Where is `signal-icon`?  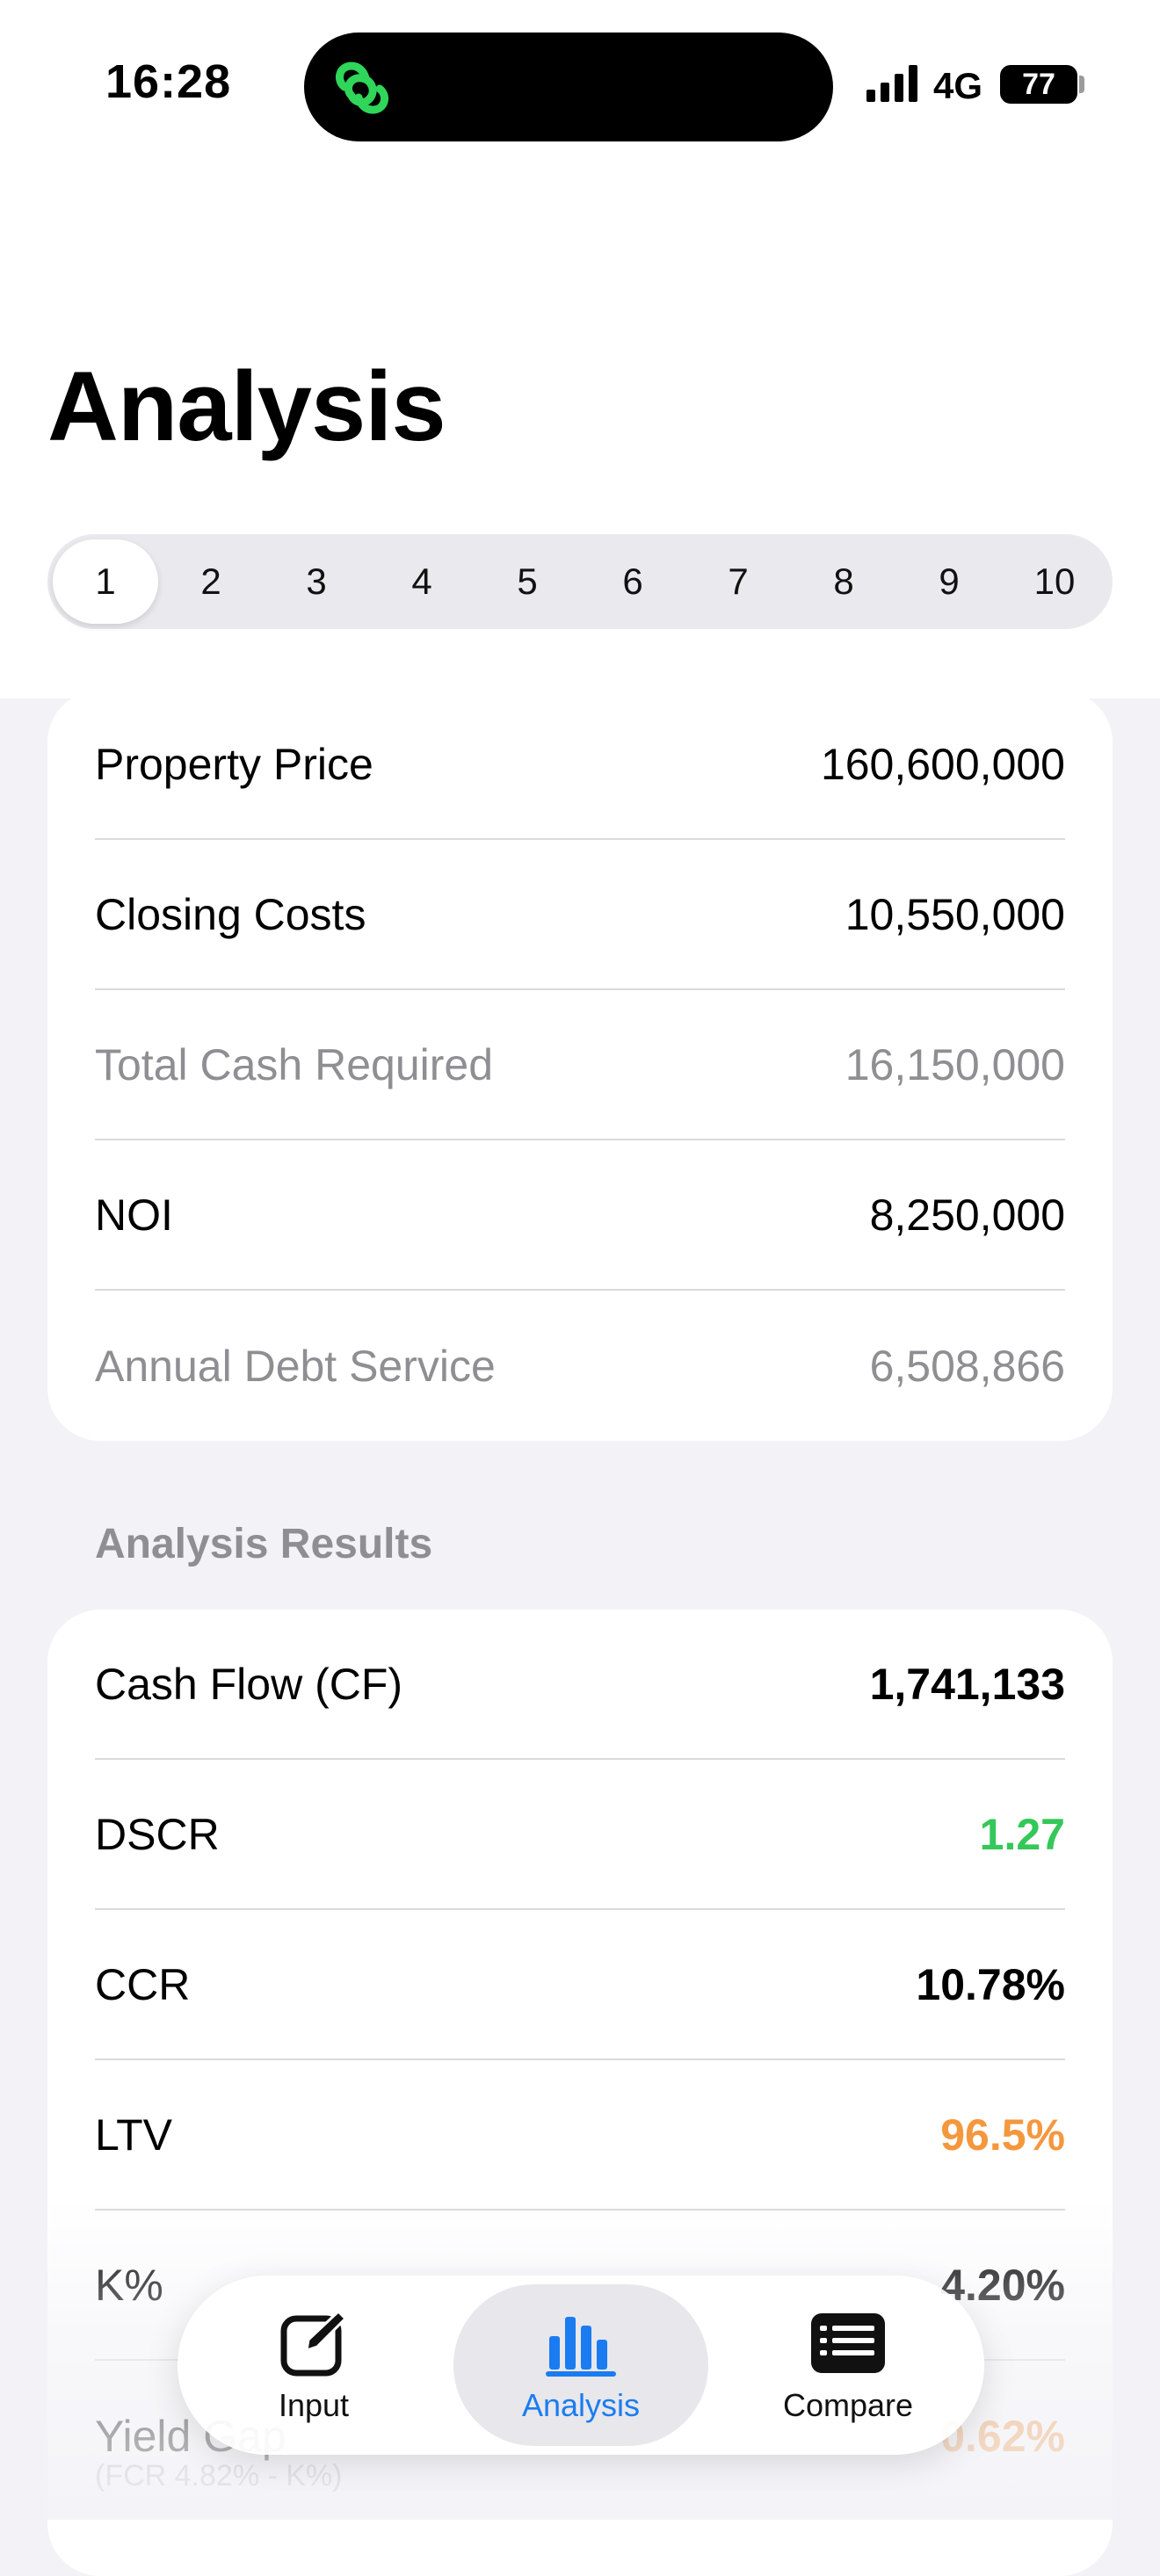
signal-icon is located at coordinates (891, 83).